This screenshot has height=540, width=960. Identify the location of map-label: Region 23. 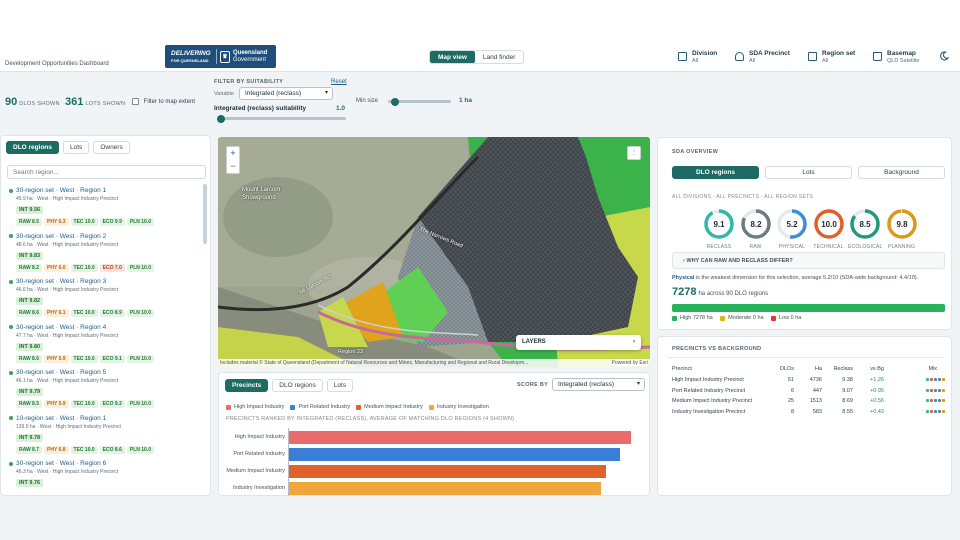
(351, 352).